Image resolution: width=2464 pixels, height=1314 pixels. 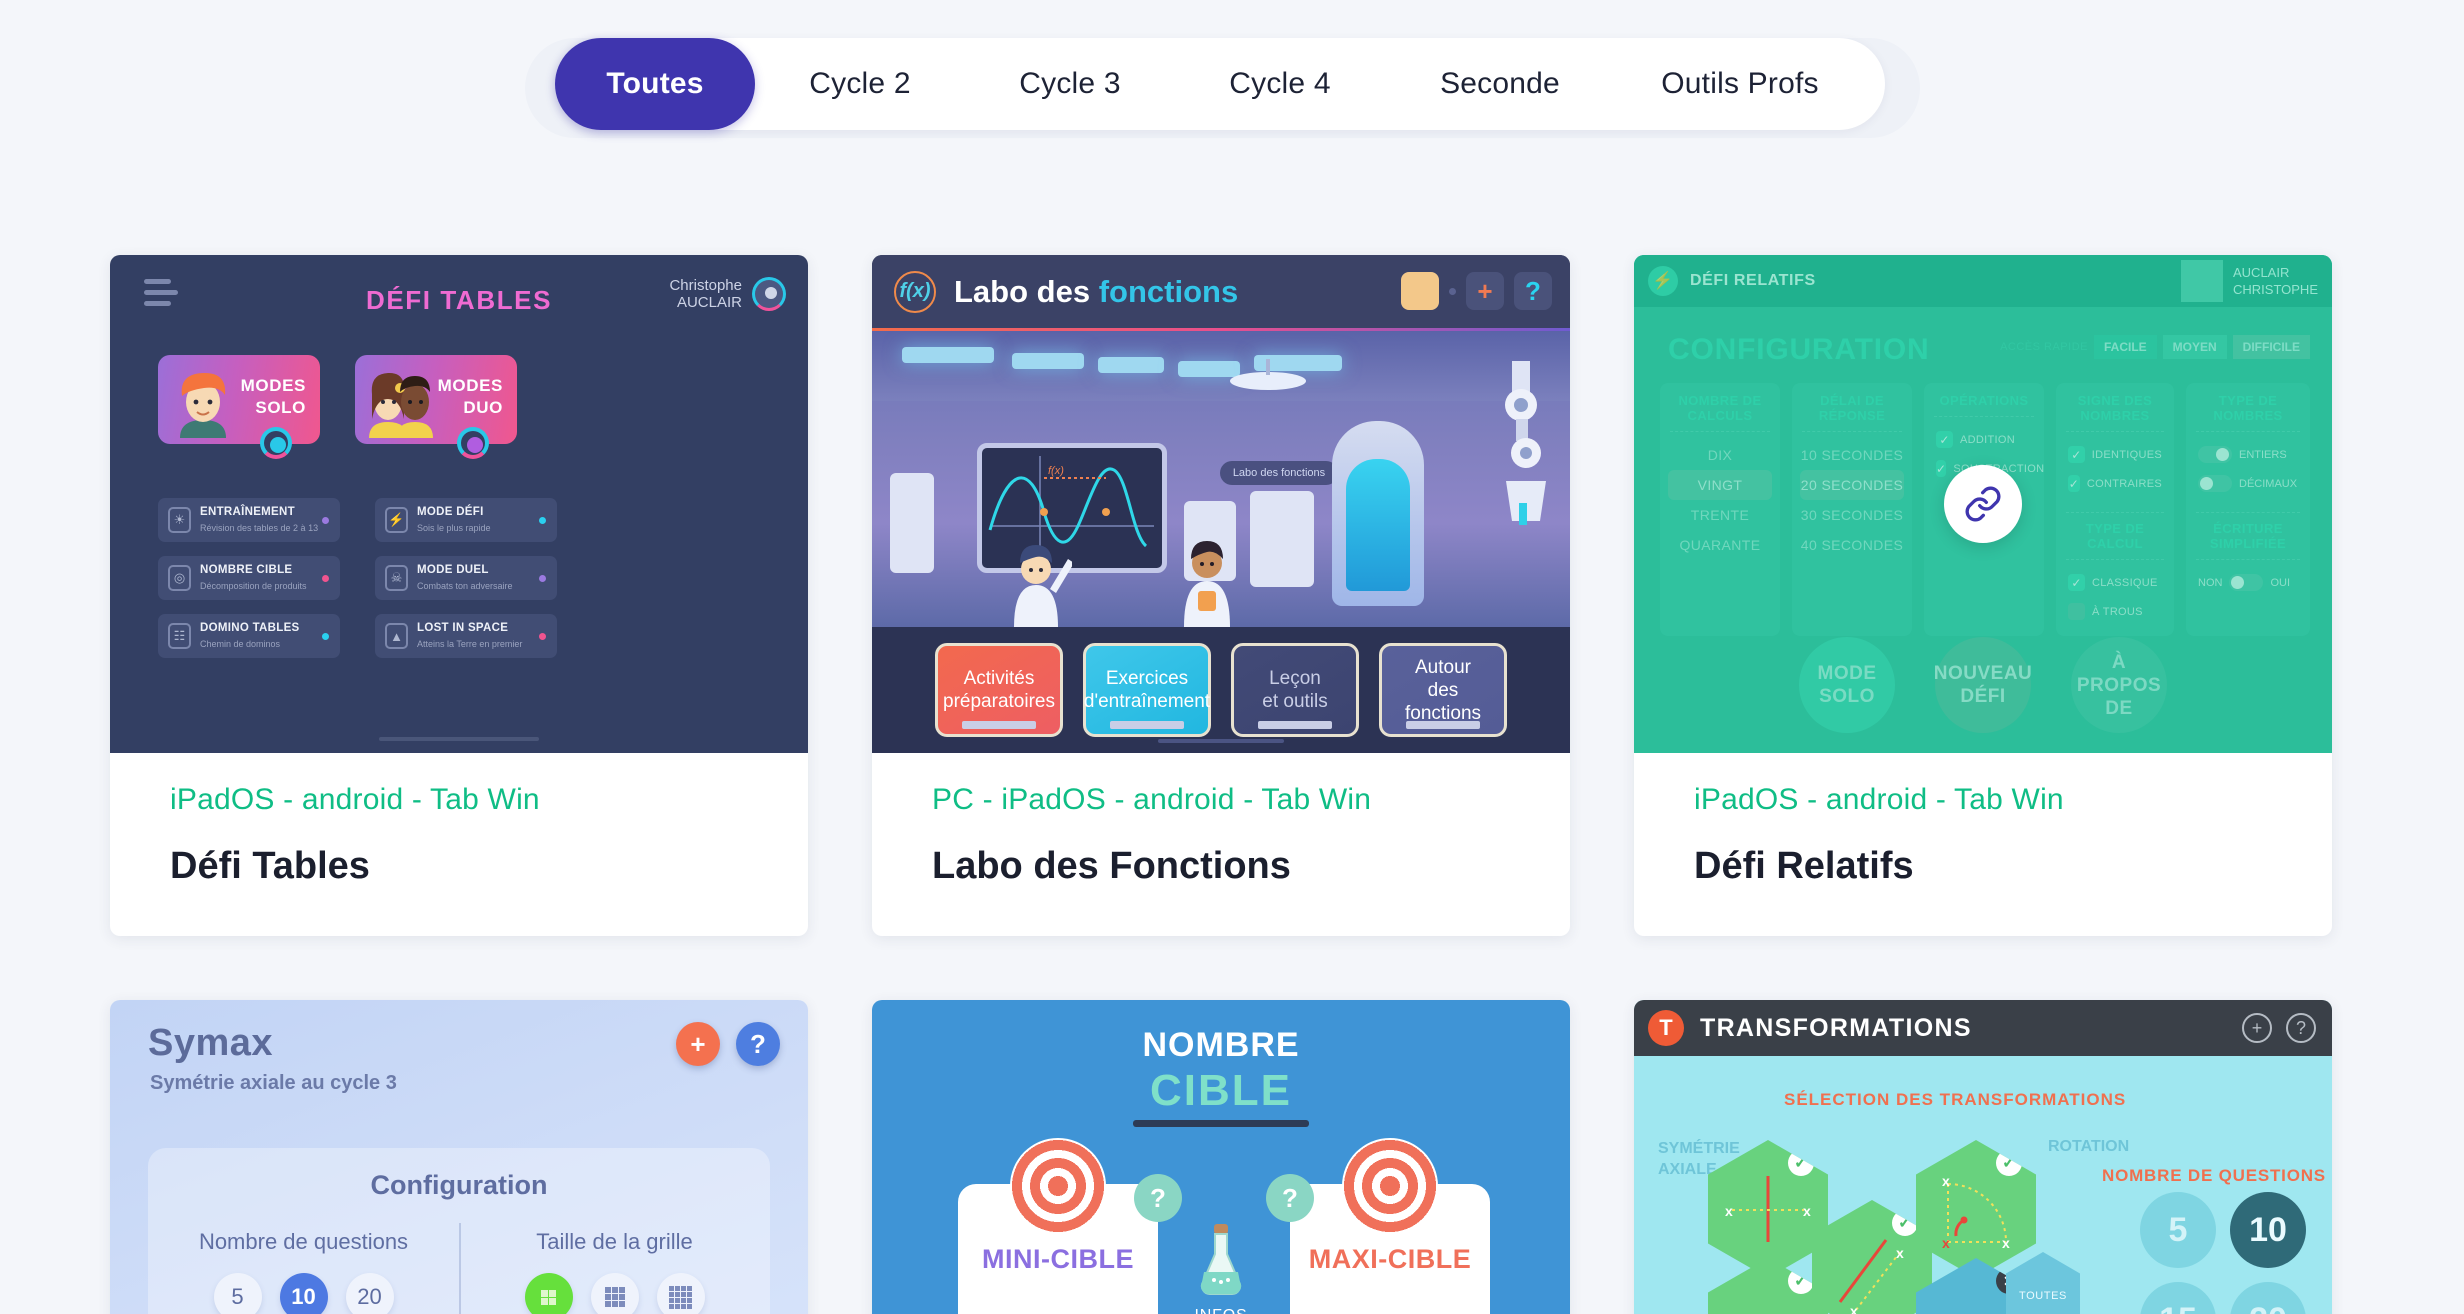 What do you see at coordinates (396, 520) in the screenshot?
I see `bolt-icon: ⚡` at bounding box center [396, 520].